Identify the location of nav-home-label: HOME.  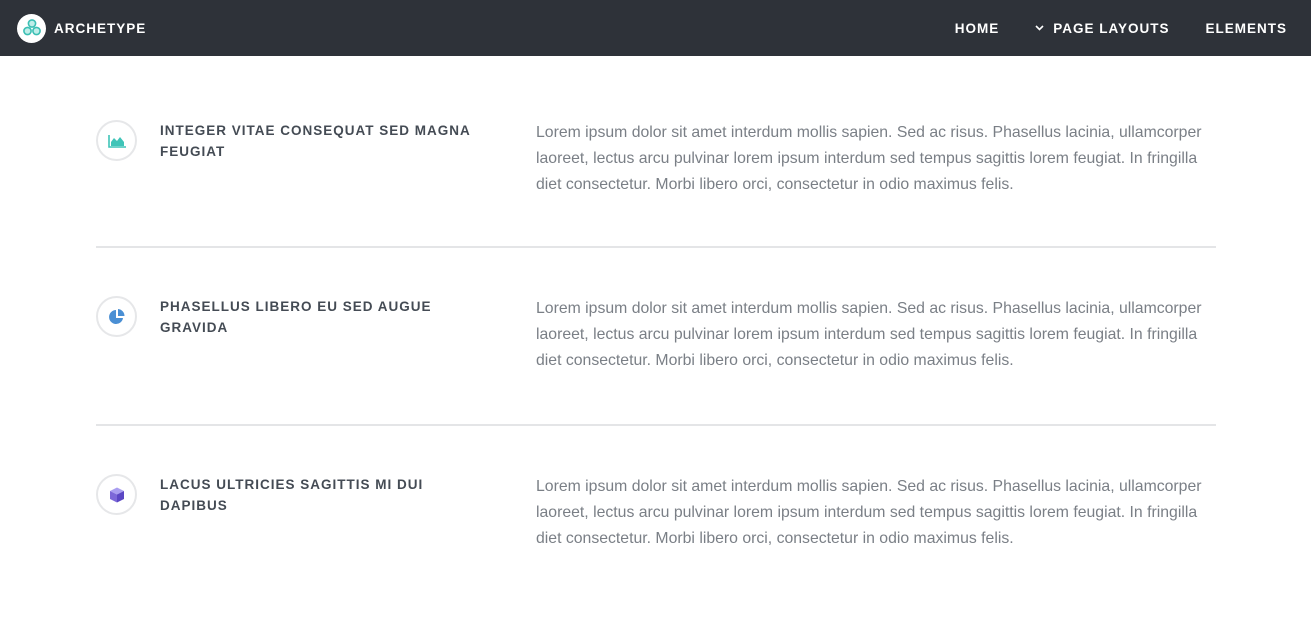
(977, 28).